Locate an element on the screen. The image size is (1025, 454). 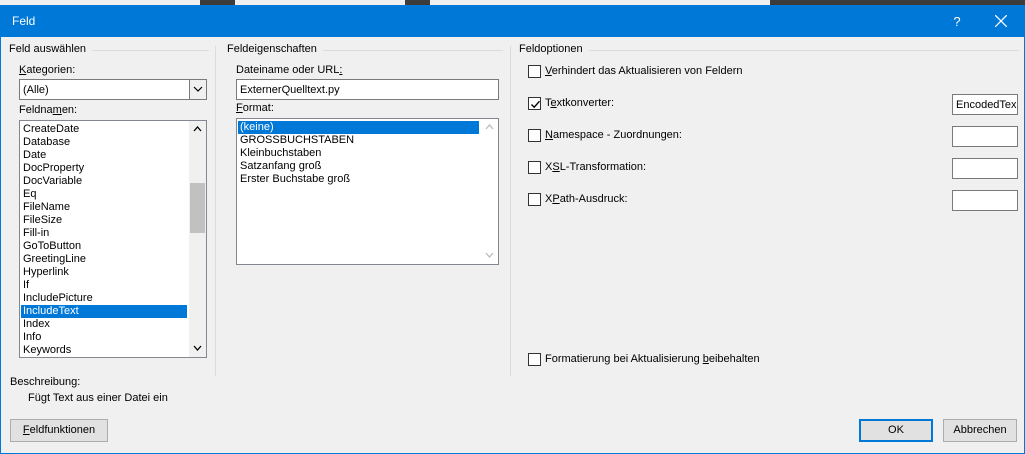
list-item: Info is located at coordinates (104, 337).